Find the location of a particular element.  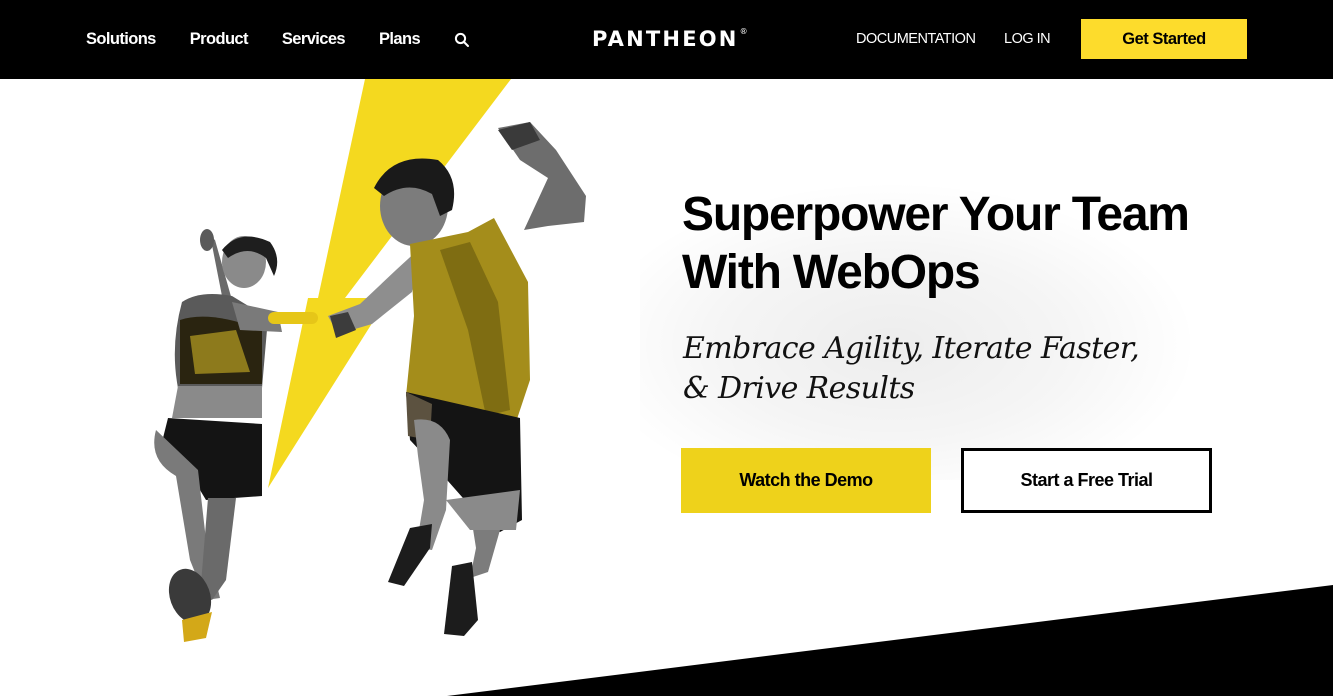

logo-text: PANTHEON is located at coordinates (665, 39).